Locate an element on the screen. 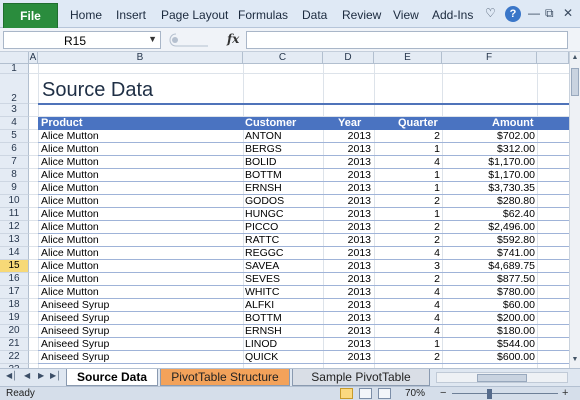  cell-amount: $2,496.00 is located at coordinates (488, 227).